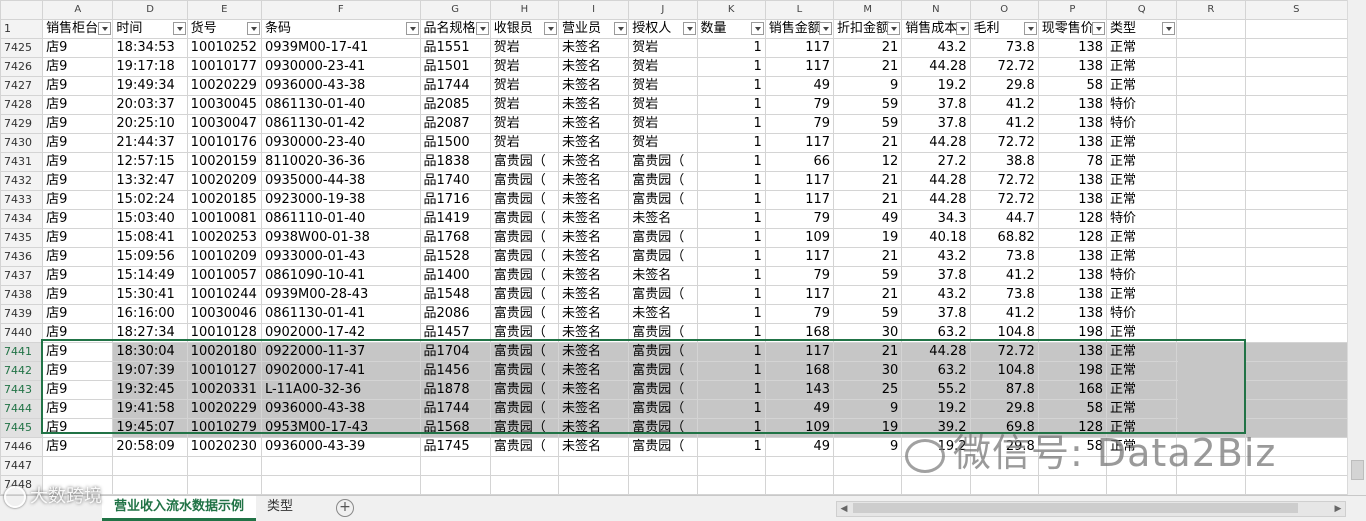 The image size is (1366, 521). Describe the element at coordinates (1142, 29) in the screenshot. I see `header-cell: 类型` at that location.